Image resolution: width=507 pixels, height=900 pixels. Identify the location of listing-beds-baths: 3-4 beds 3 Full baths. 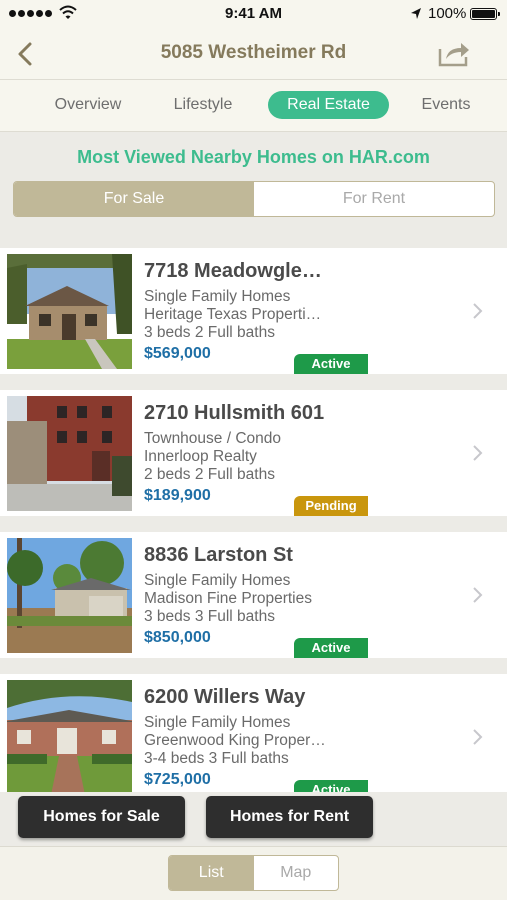
(216, 758).